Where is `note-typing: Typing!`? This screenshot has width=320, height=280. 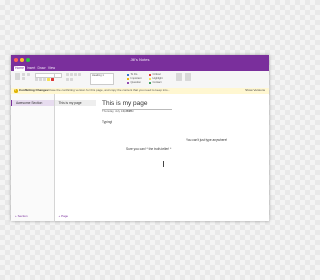
note-typing: Typing! is located at coordinates (107, 122).